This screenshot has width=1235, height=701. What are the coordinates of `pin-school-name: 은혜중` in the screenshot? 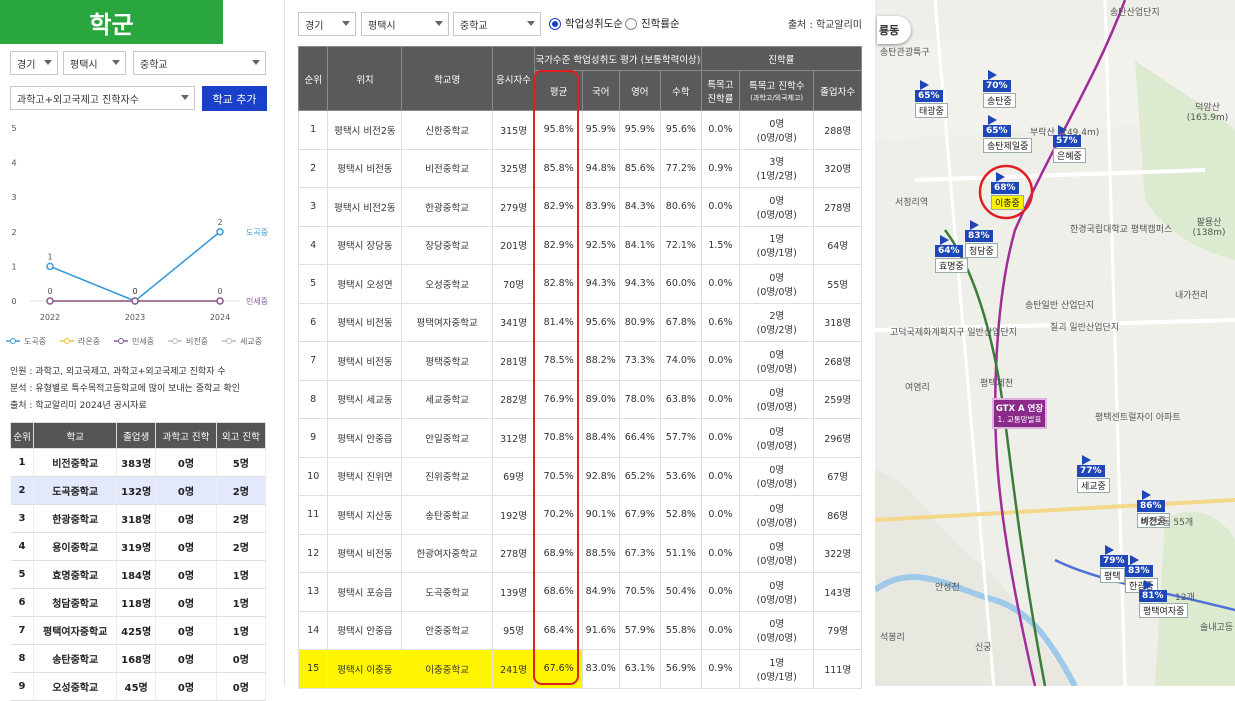 It's located at (1069, 155).